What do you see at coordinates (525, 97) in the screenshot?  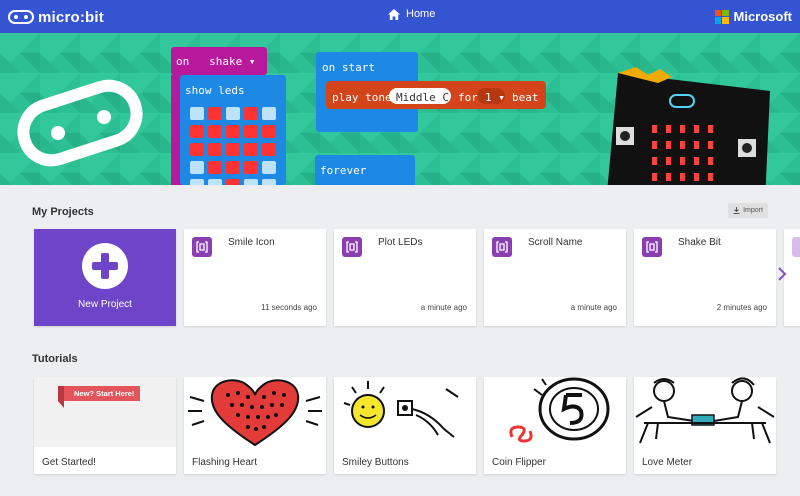 I see `block-beat: beat` at bounding box center [525, 97].